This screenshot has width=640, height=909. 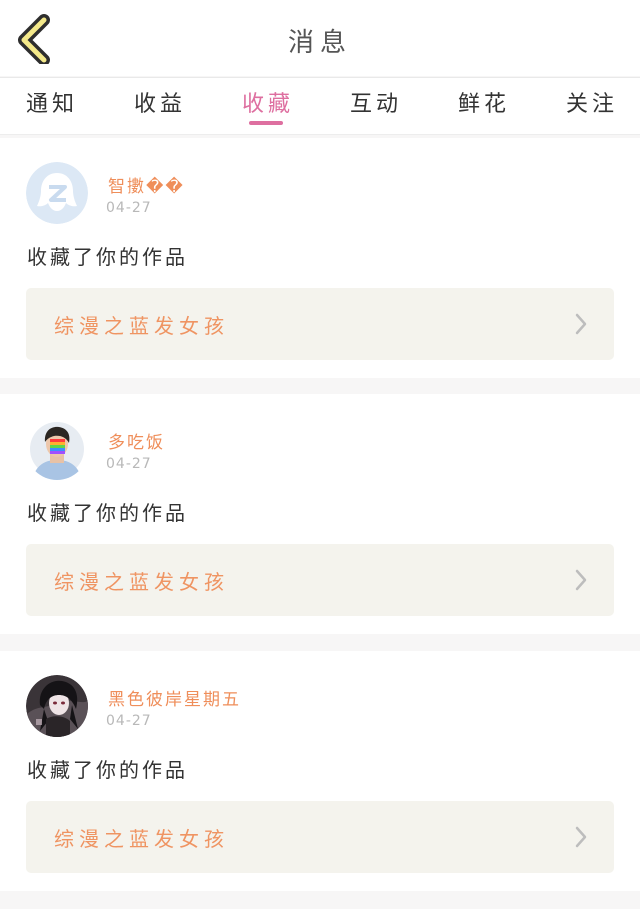 I want to click on tab-earnings: 收益, so click(x=160, y=108).